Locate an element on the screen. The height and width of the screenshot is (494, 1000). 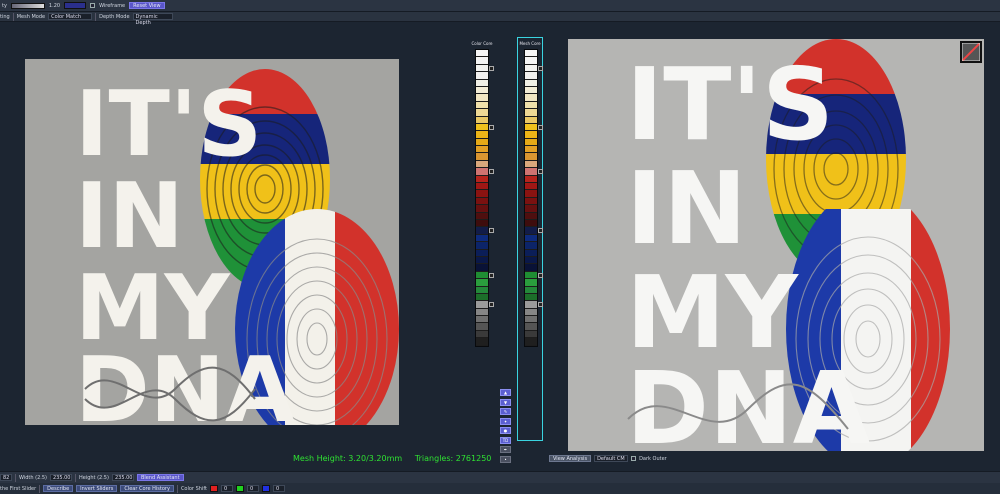
eyedropper-button: ✎ is located at coordinates (505, 411).